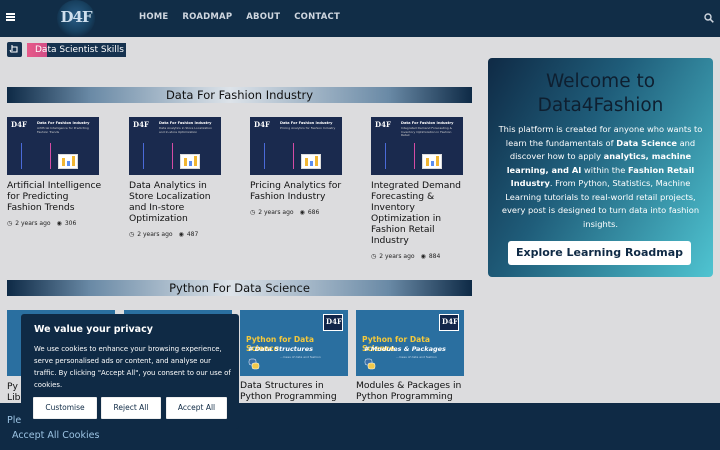 The image size is (720, 450). Describe the element at coordinates (192, 234) in the screenshot. I see `post-views: 487` at that location.